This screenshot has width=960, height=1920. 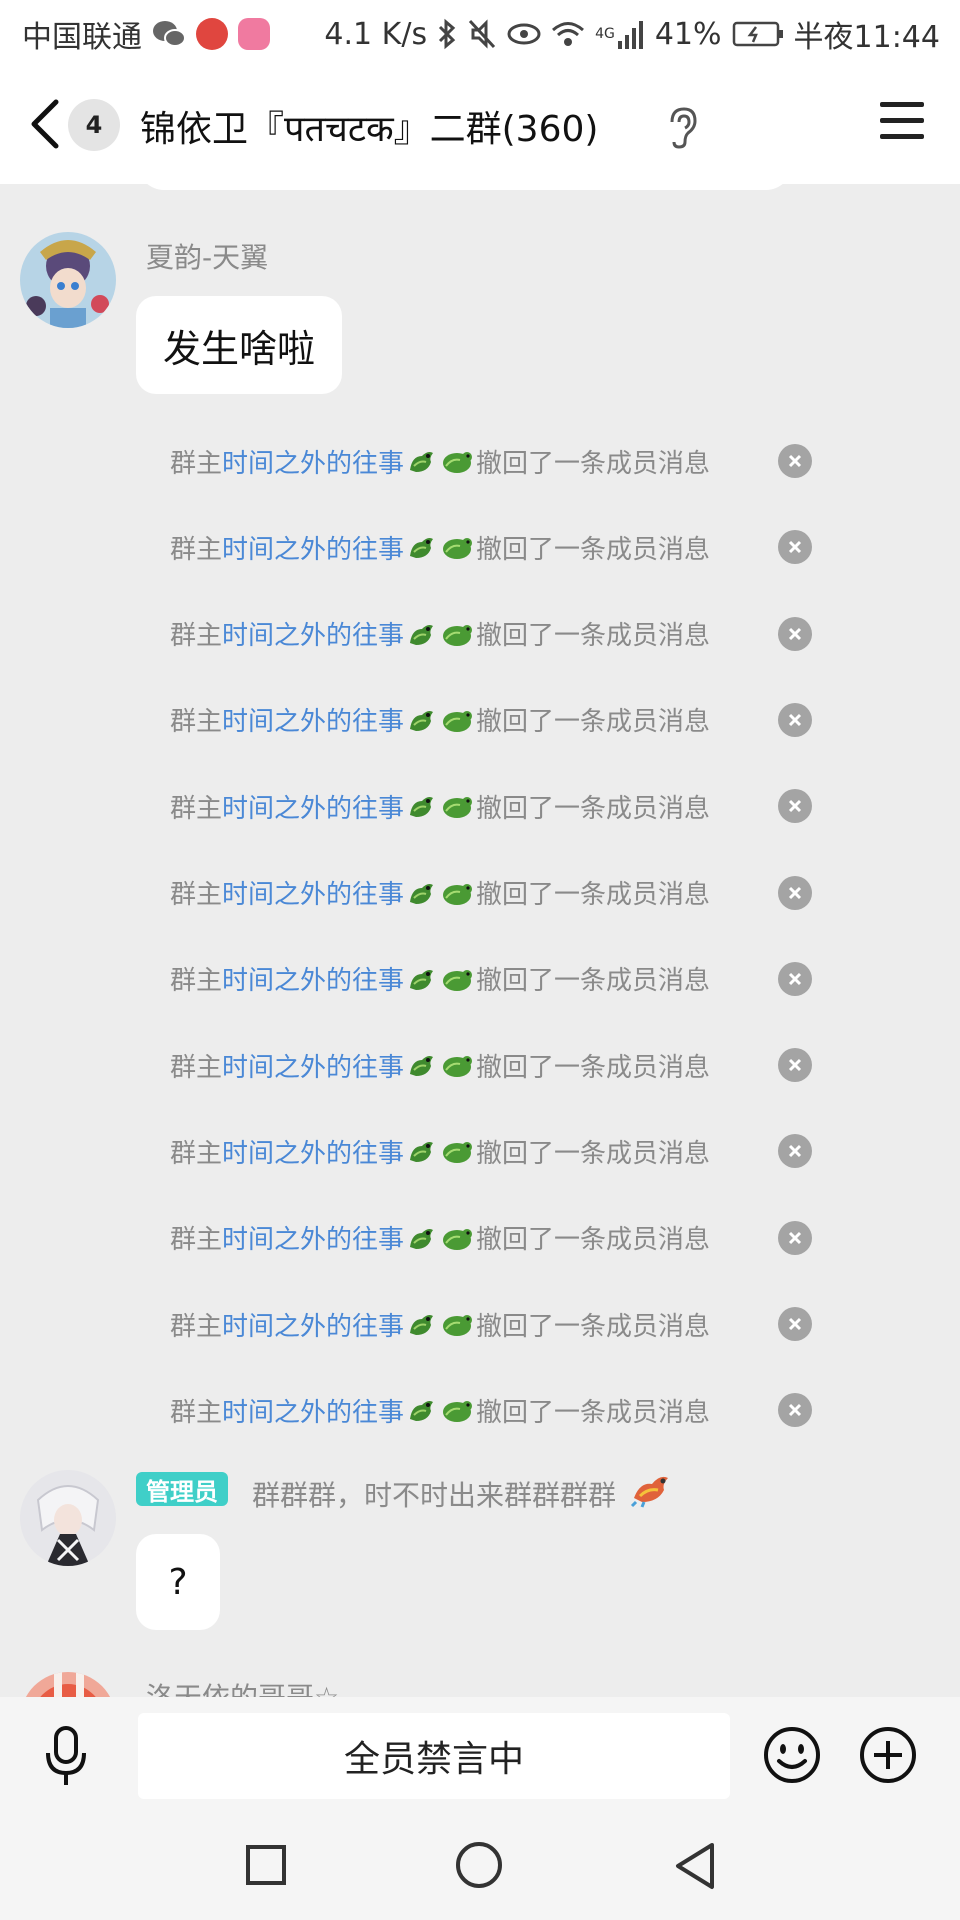 What do you see at coordinates (376, 34) in the screenshot?
I see `network-speed: 4.1 K/s` at bounding box center [376, 34].